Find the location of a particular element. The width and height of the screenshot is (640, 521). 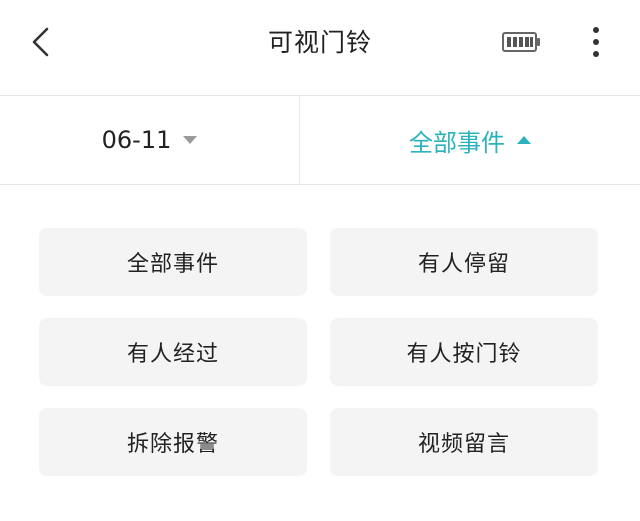

battery-full-icon is located at coordinates (521, 42).